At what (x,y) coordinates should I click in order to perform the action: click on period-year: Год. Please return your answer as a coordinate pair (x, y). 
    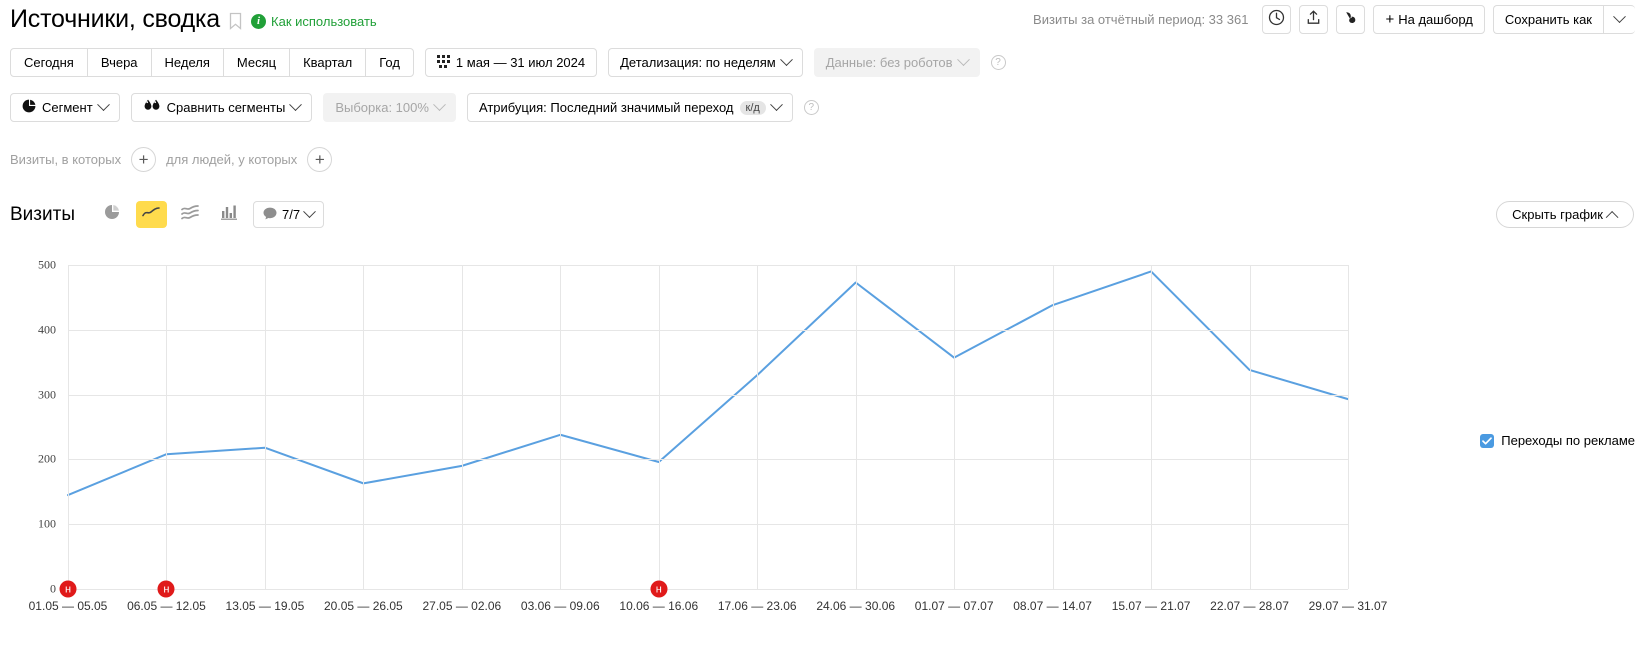
    Looking at the image, I should click on (389, 62).